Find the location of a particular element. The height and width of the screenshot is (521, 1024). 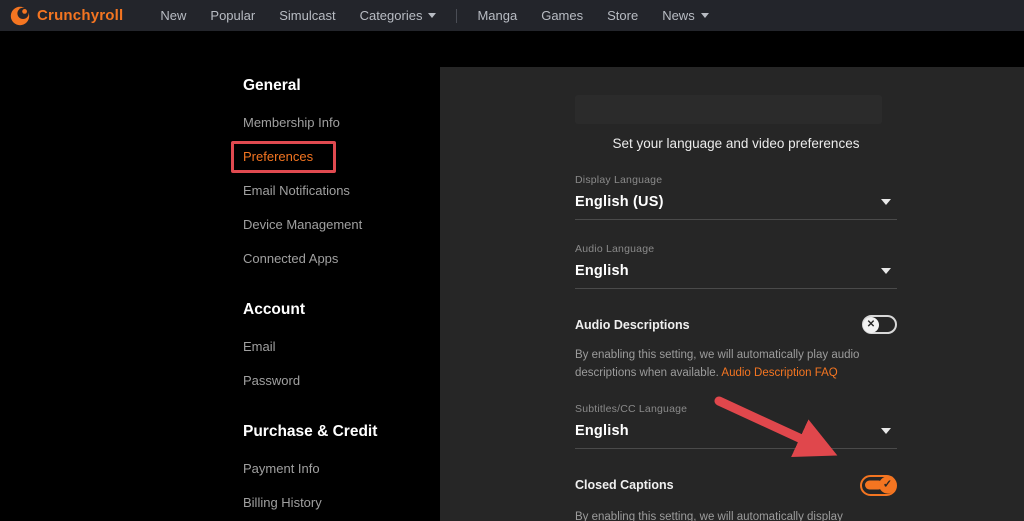

closed-captions-label: Closed Captions is located at coordinates (624, 485).